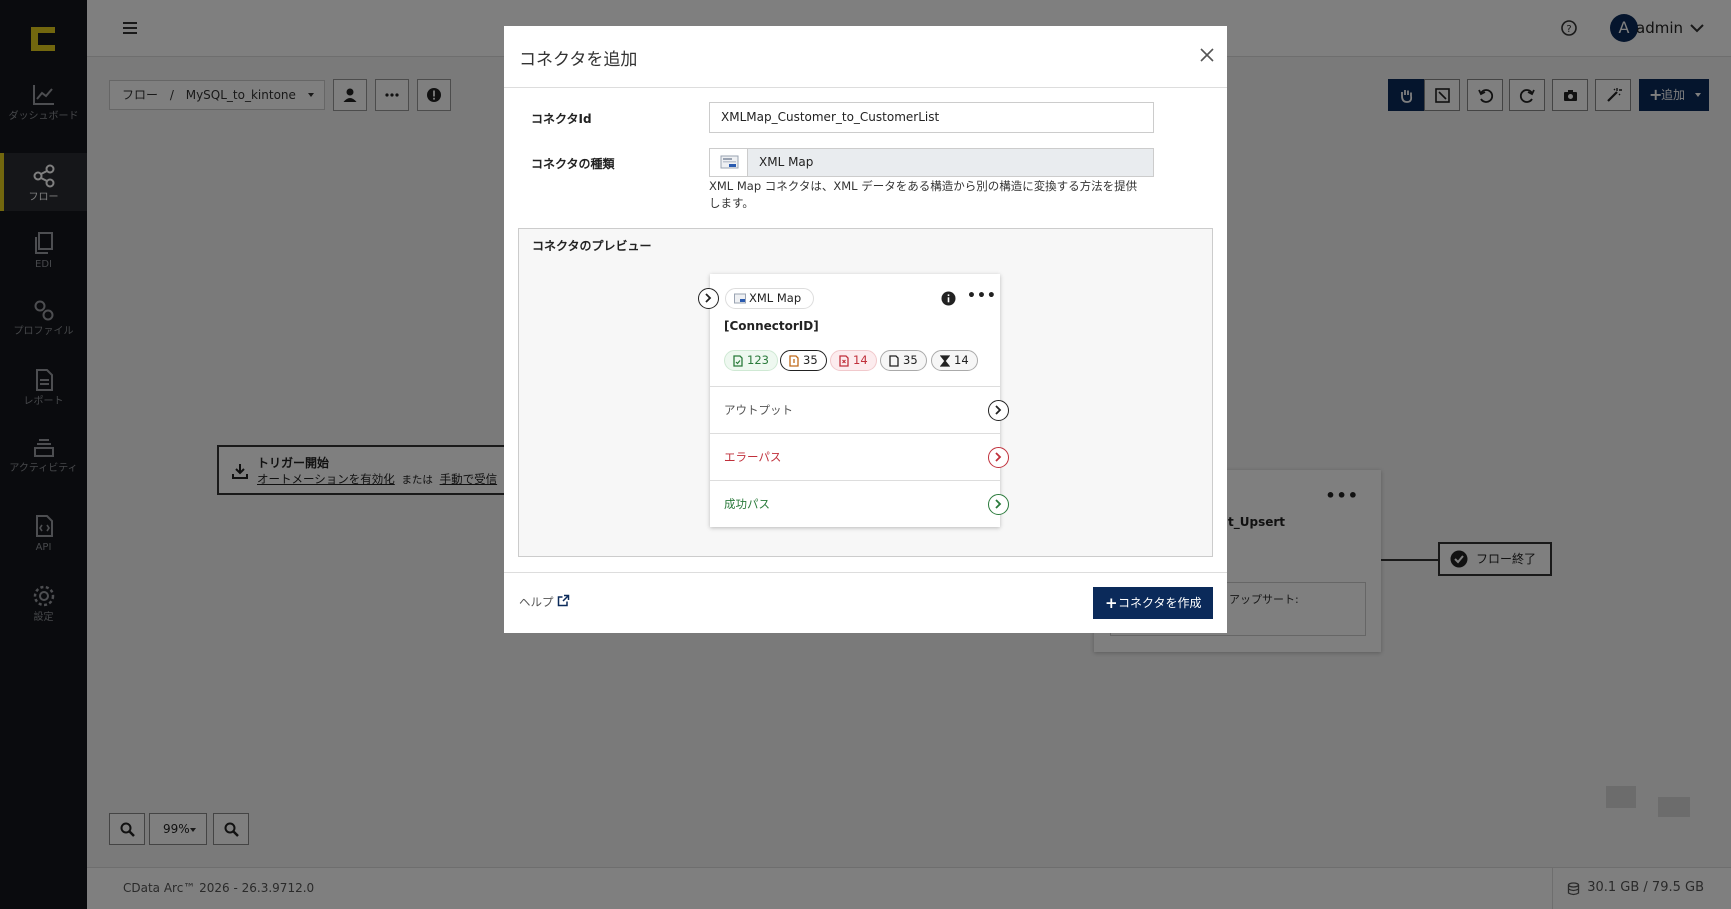 The height and width of the screenshot is (909, 1731). I want to click on error-port, so click(998, 457).